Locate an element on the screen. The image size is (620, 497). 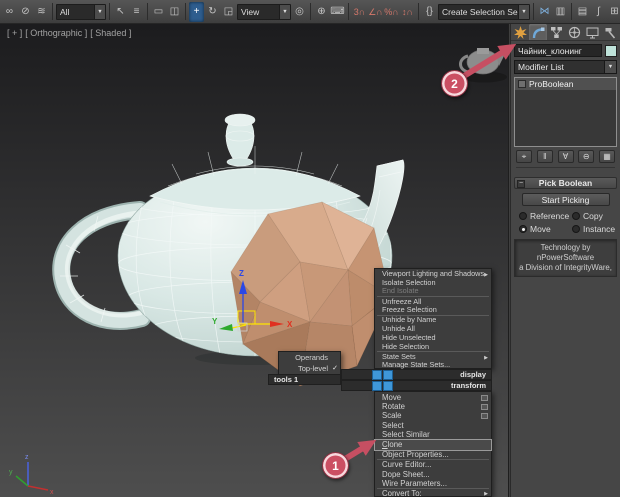
viewport-shading-label: [ Shaded ] is located at coordinates (110, 33).